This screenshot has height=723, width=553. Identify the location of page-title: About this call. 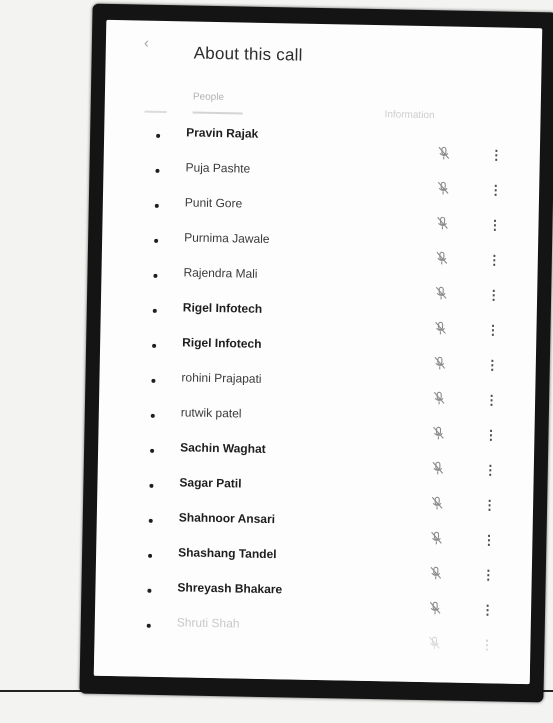
(248, 54).